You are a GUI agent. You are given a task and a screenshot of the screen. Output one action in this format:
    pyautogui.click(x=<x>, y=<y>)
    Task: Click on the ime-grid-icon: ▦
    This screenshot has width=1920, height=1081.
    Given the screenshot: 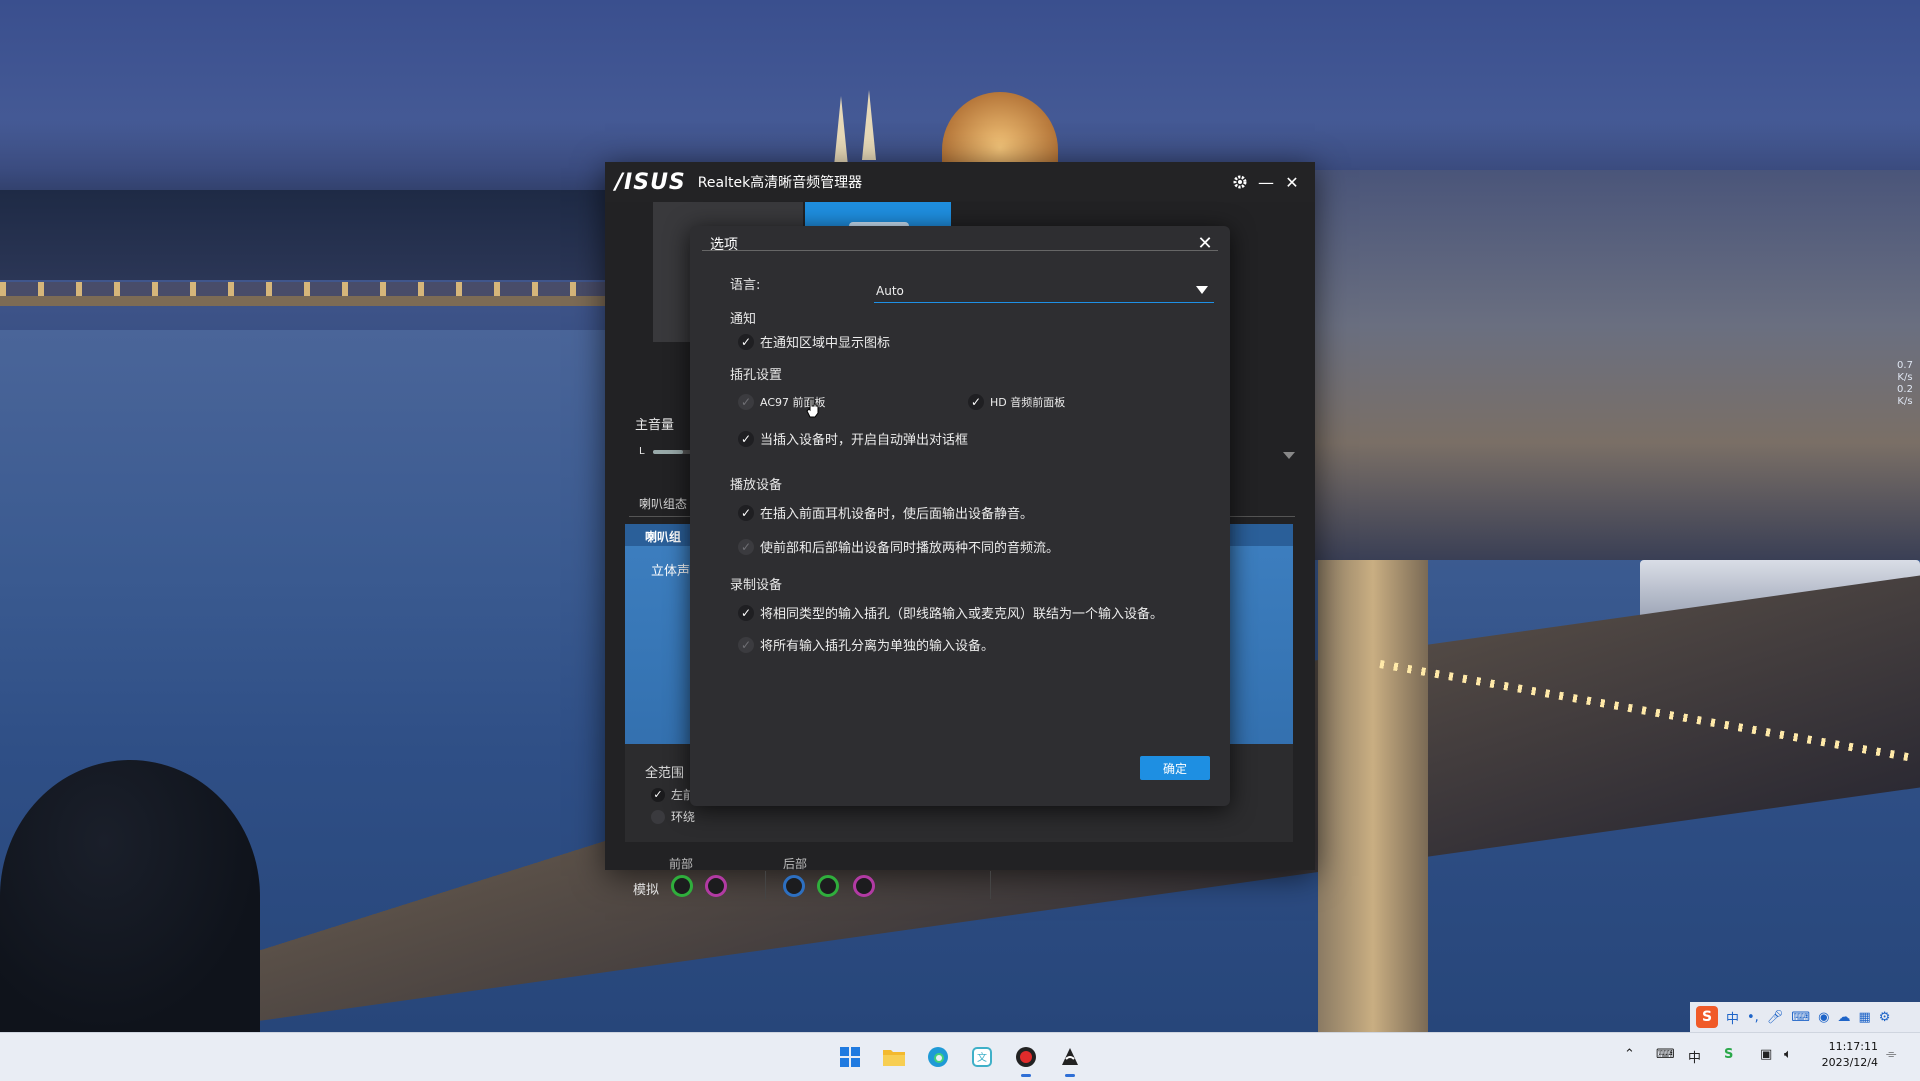 What is the action you would take?
    pyautogui.click(x=1864, y=1017)
    